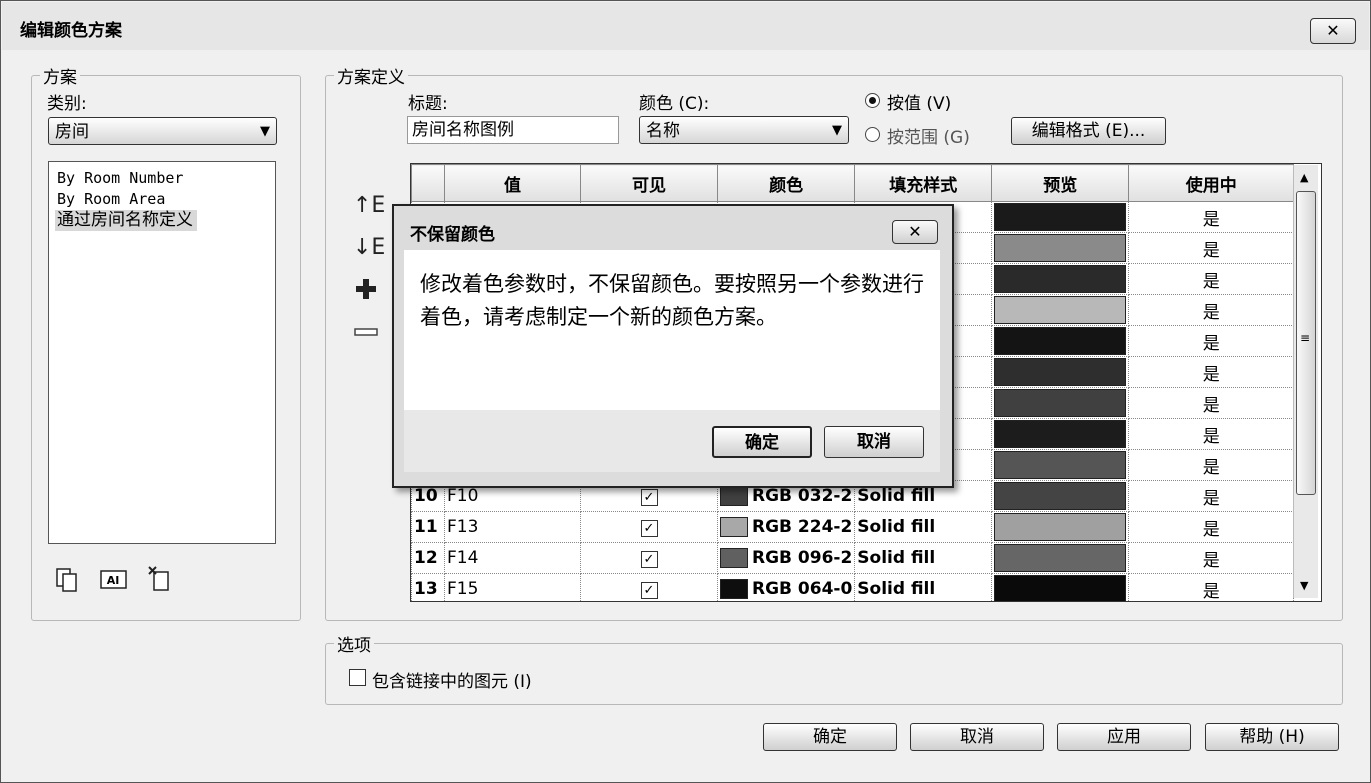 This screenshot has width=1371, height=783. What do you see at coordinates (786, 183) in the screenshot?
I see `column-header-color: 颜色` at bounding box center [786, 183].